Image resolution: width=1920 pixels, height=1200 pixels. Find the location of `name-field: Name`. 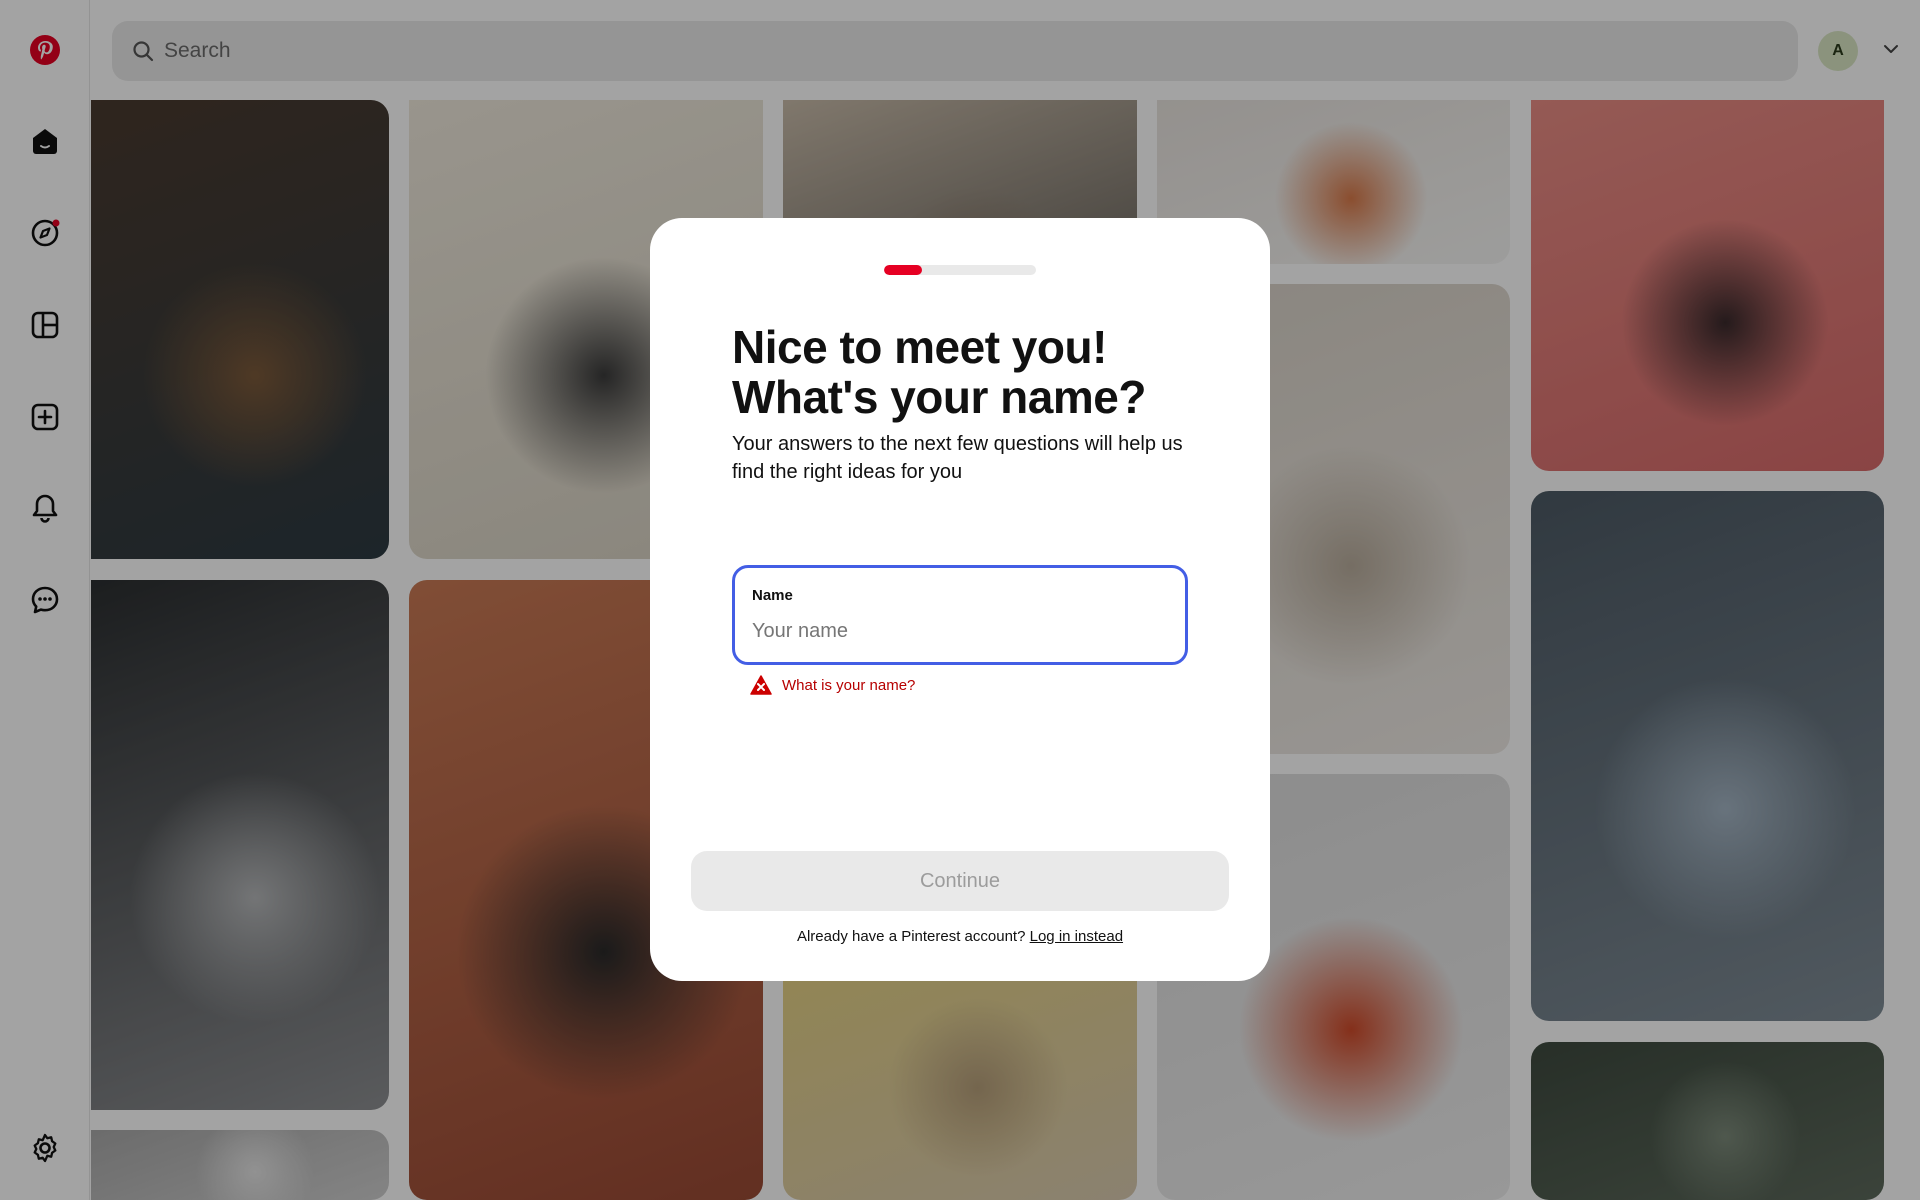

name-field: Name is located at coordinates (960, 615).